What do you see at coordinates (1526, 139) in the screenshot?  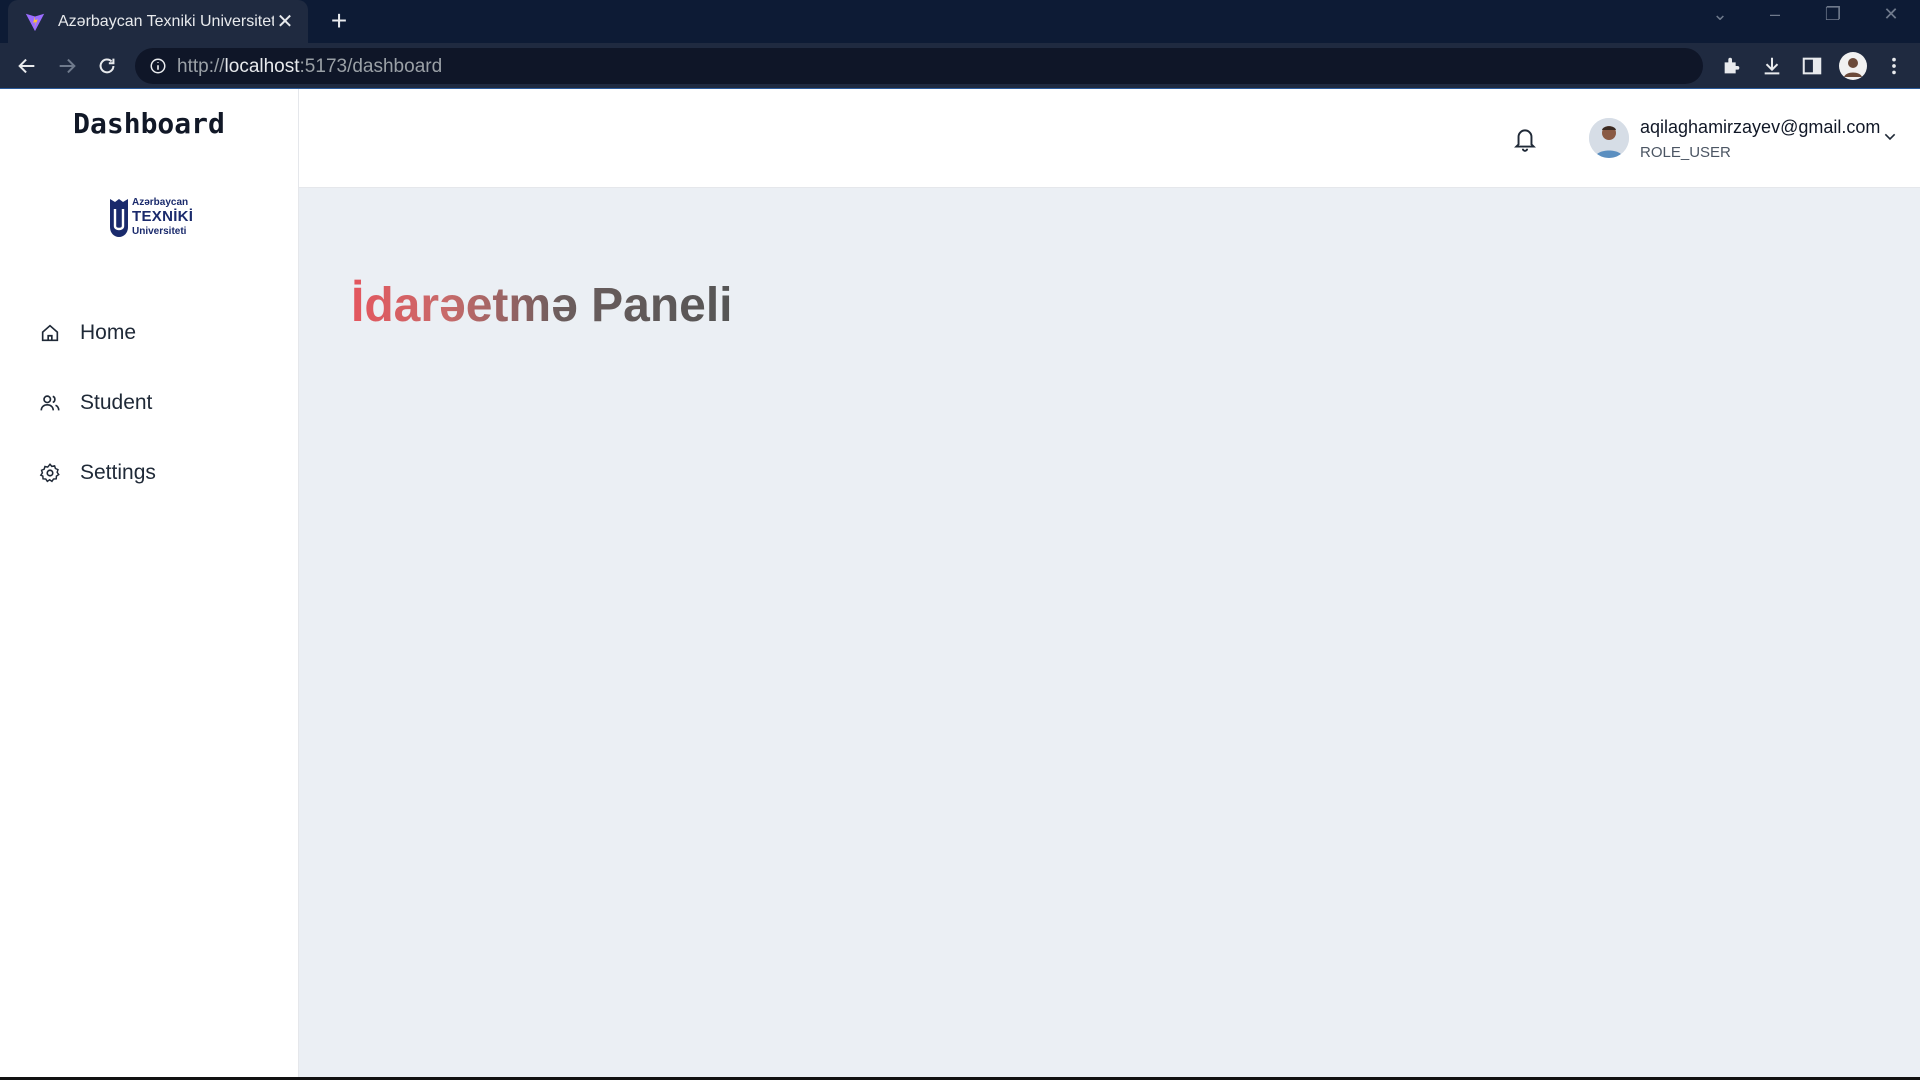 I see `notifications-bell-icon` at bounding box center [1526, 139].